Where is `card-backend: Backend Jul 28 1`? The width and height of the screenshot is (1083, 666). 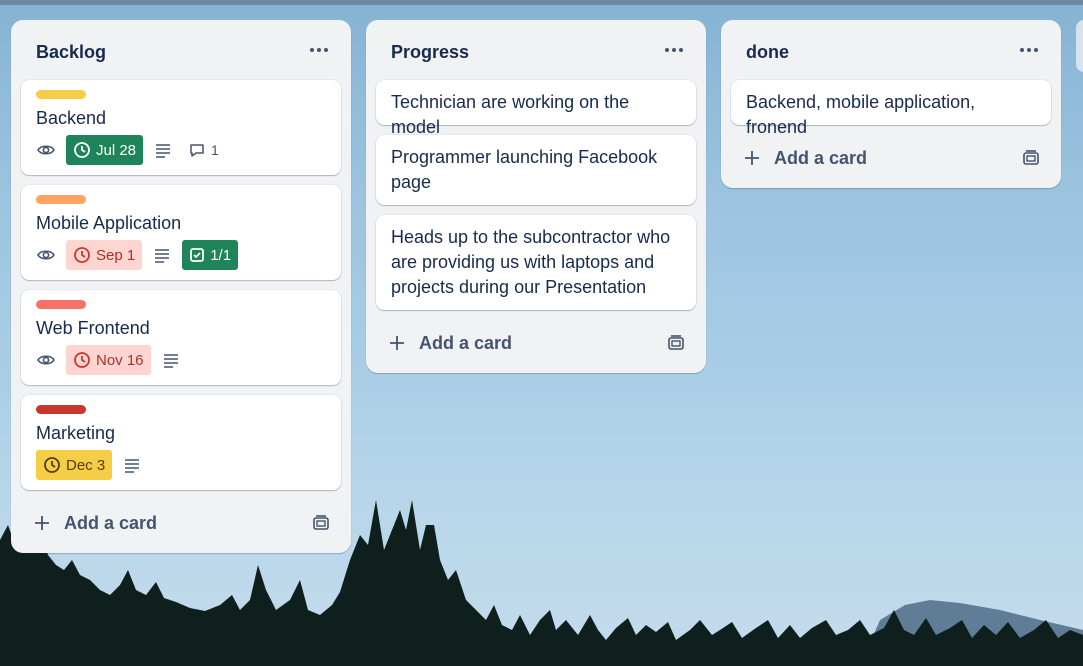 card-backend: Backend Jul 28 1 is located at coordinates (181, 127).